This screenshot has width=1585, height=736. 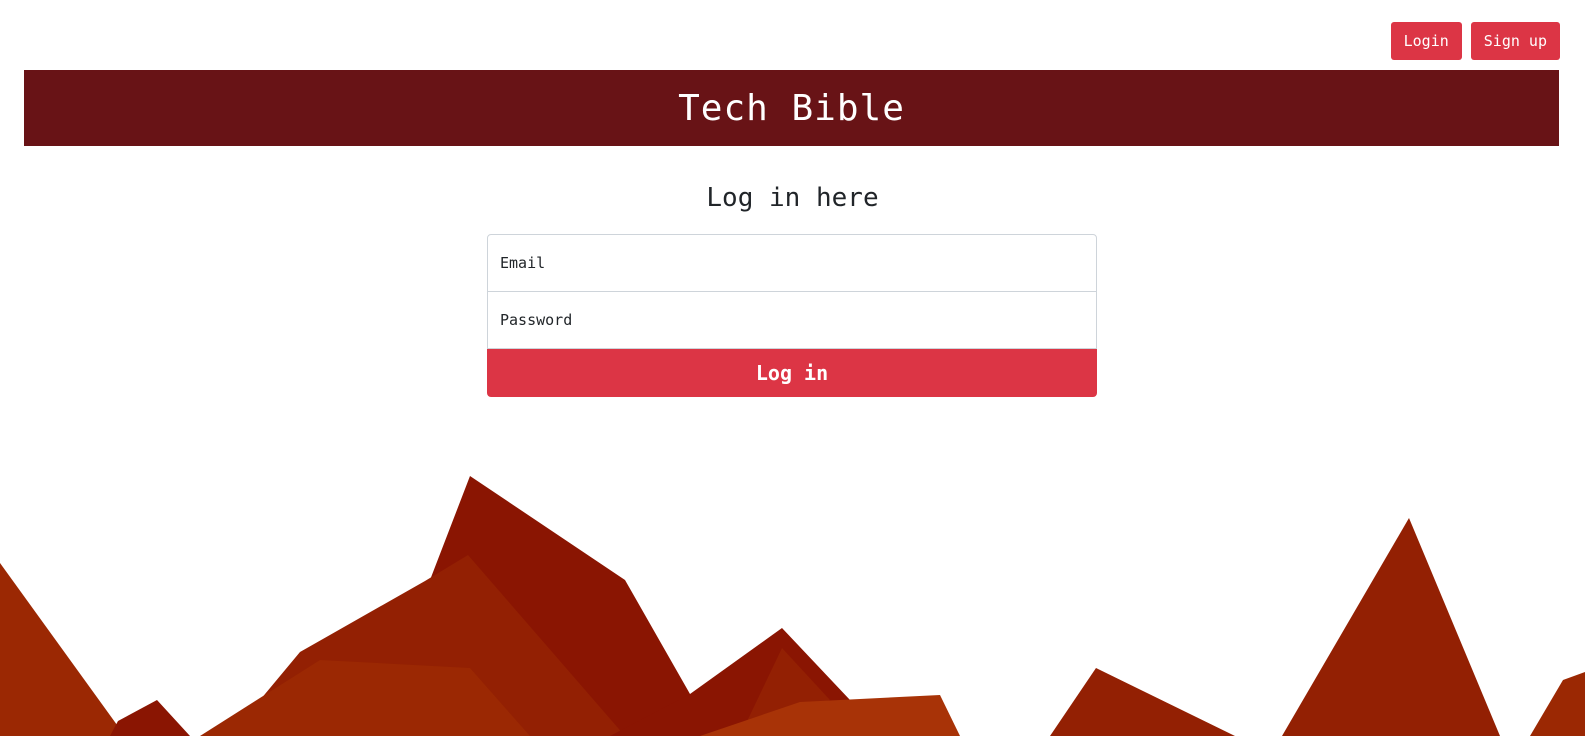 I want to click on site-banner: Tech Bible, so click(x=791, y=108).